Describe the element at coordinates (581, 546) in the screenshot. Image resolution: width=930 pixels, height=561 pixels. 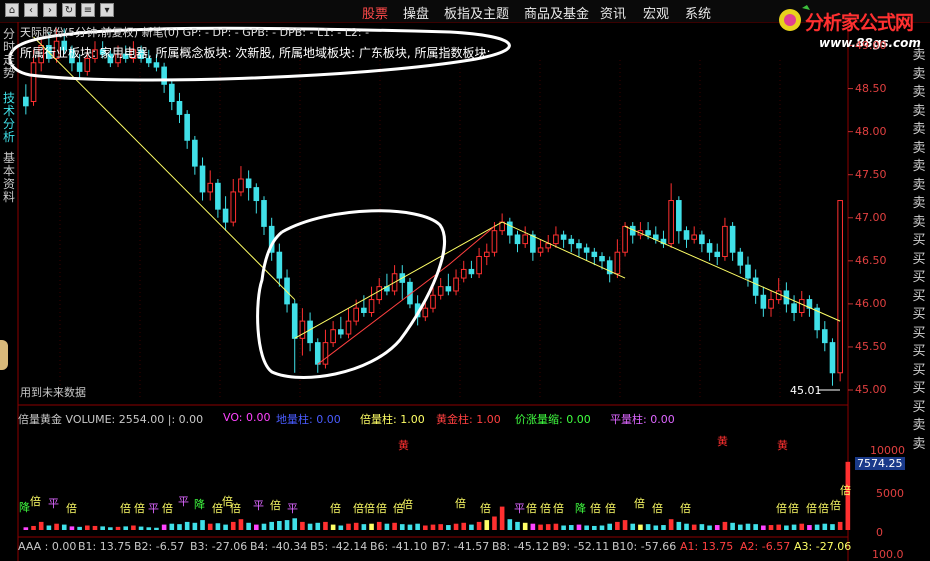
I see `indicator-value: B9: -52.11` at that location.